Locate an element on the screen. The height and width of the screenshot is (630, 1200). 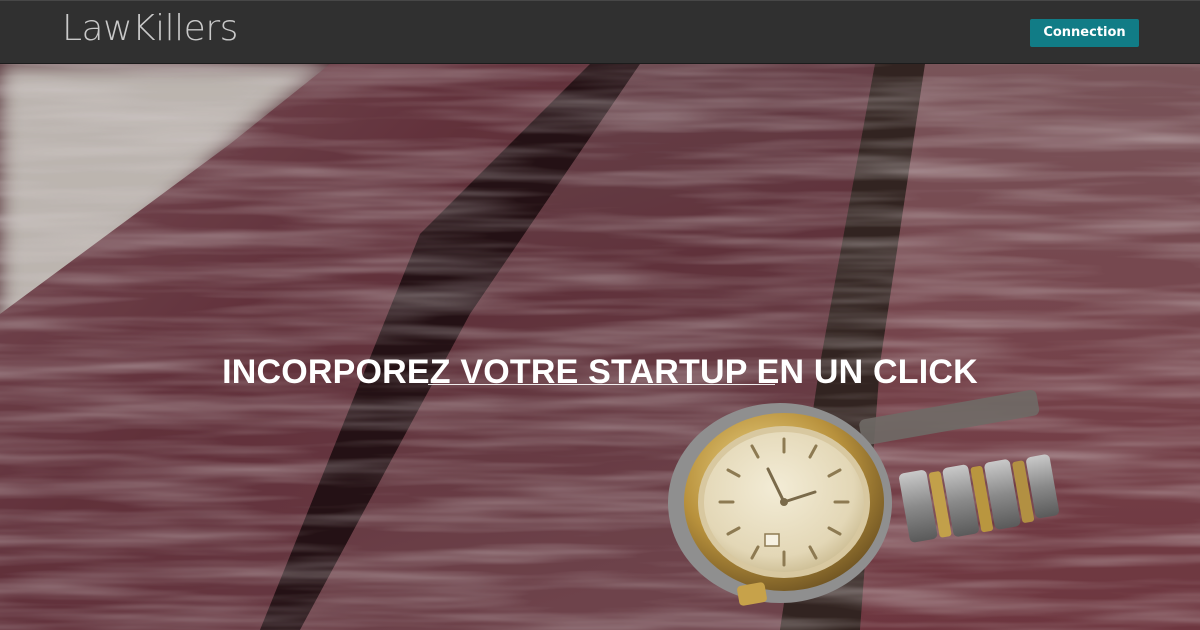
hero-title: INCORPOREZ VOTRE STARTUP EN UN CLICK is located at coordinates (600, 371).